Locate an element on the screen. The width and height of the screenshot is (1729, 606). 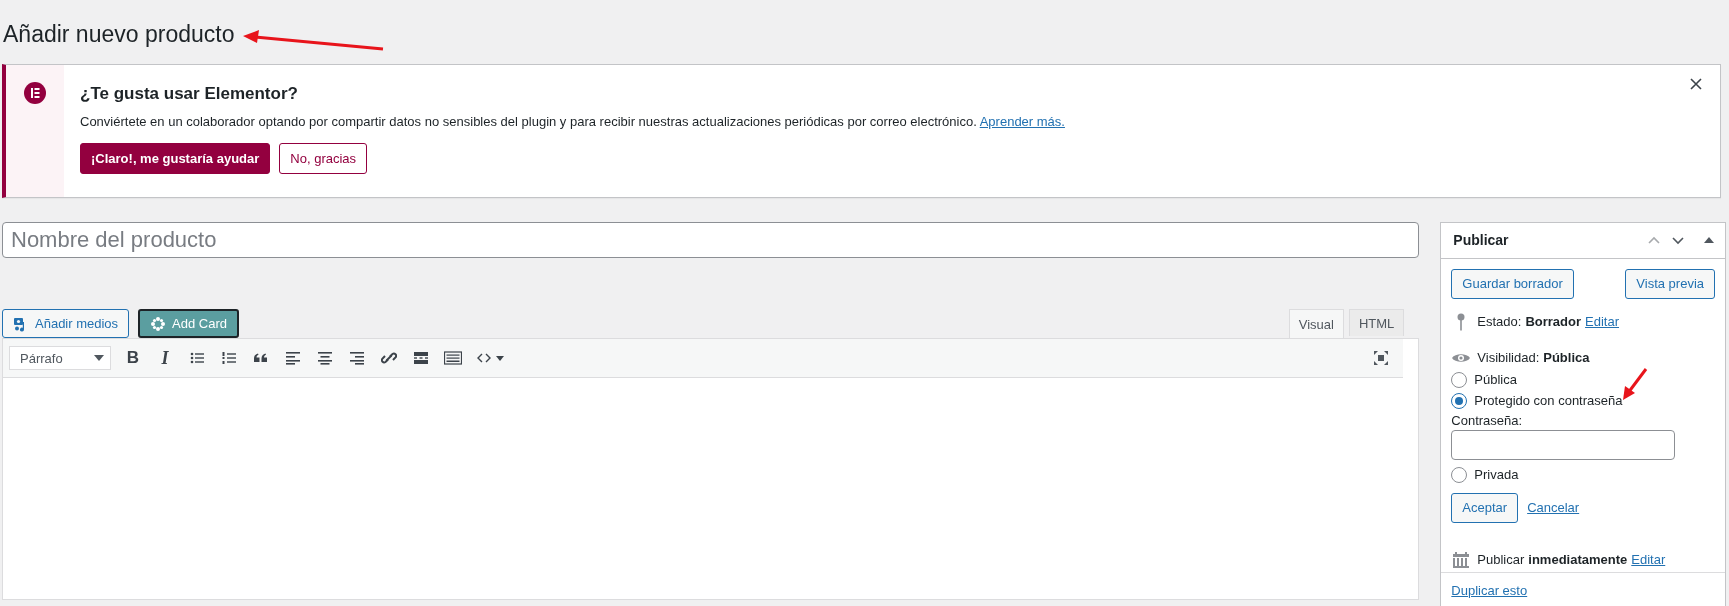
pin-icon is located at coordinates (1461, 321).